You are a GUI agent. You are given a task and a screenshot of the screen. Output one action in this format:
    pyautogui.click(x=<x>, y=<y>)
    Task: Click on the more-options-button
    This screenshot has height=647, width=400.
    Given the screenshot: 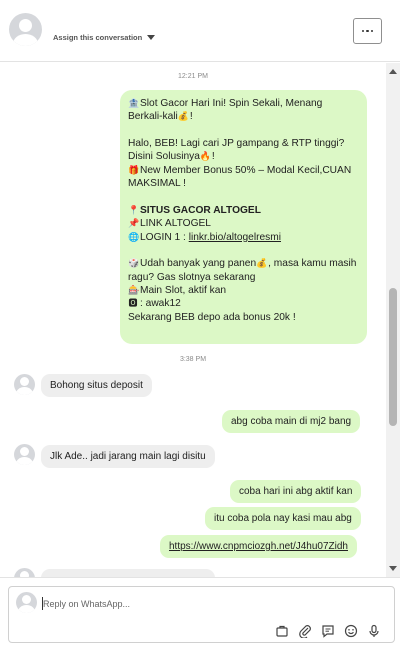 What is the action you would take?
    pyautogui.click(x=367, y=31)
    